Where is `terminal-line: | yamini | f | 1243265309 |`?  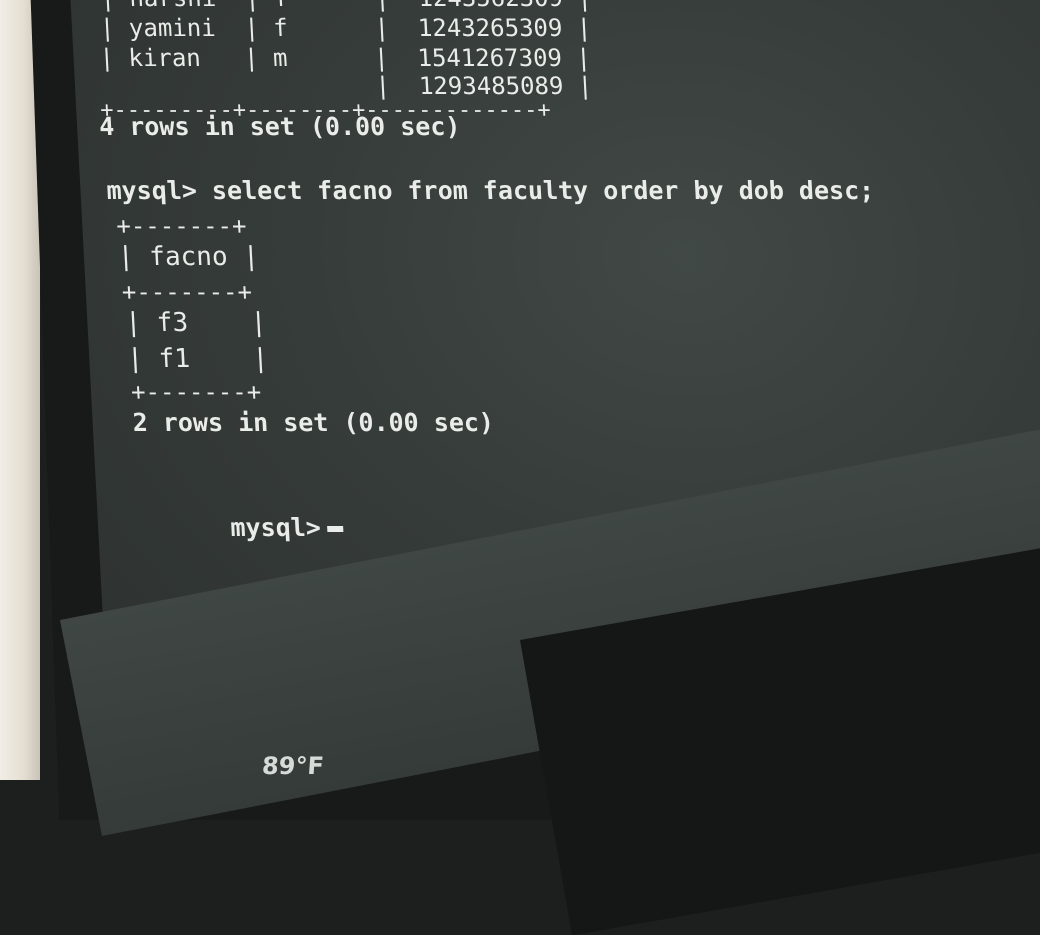 terminal-line: | yamini | f | 1243265309 | is located at coordinates (346, 28).